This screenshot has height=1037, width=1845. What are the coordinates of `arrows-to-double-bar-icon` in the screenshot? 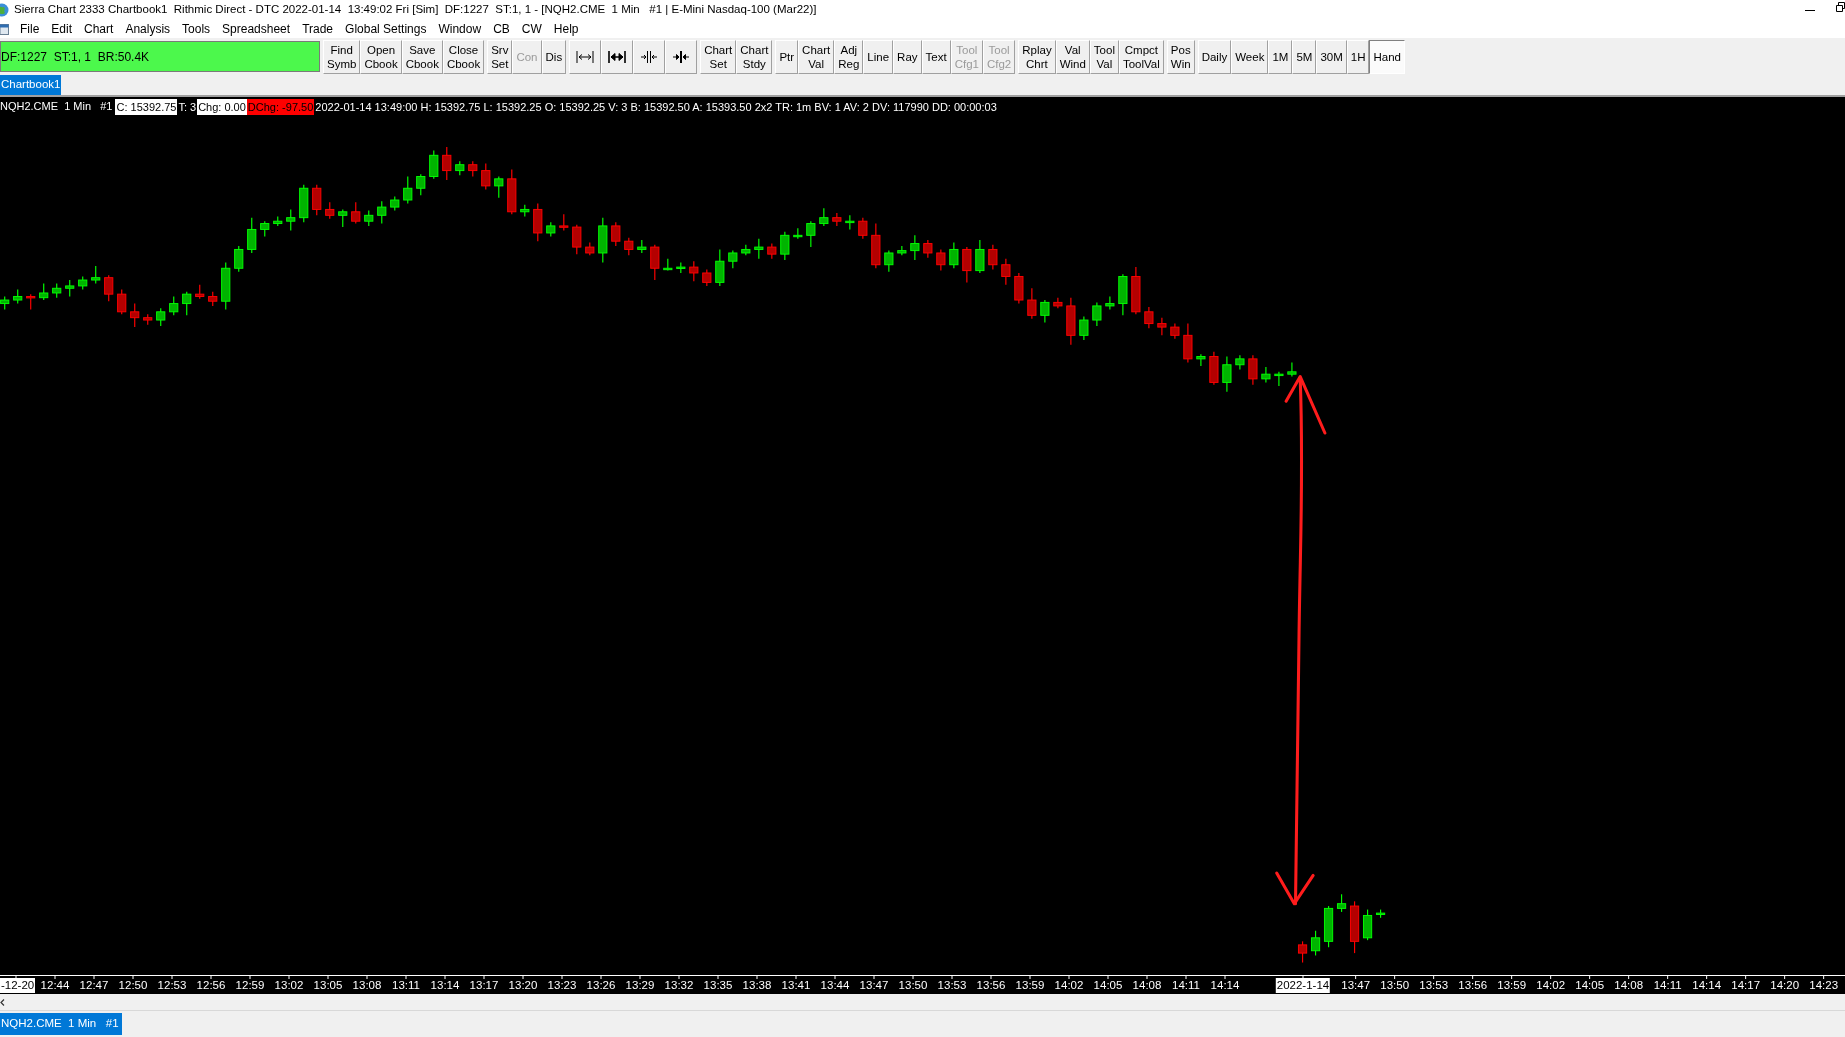 It's located at (649, 56).